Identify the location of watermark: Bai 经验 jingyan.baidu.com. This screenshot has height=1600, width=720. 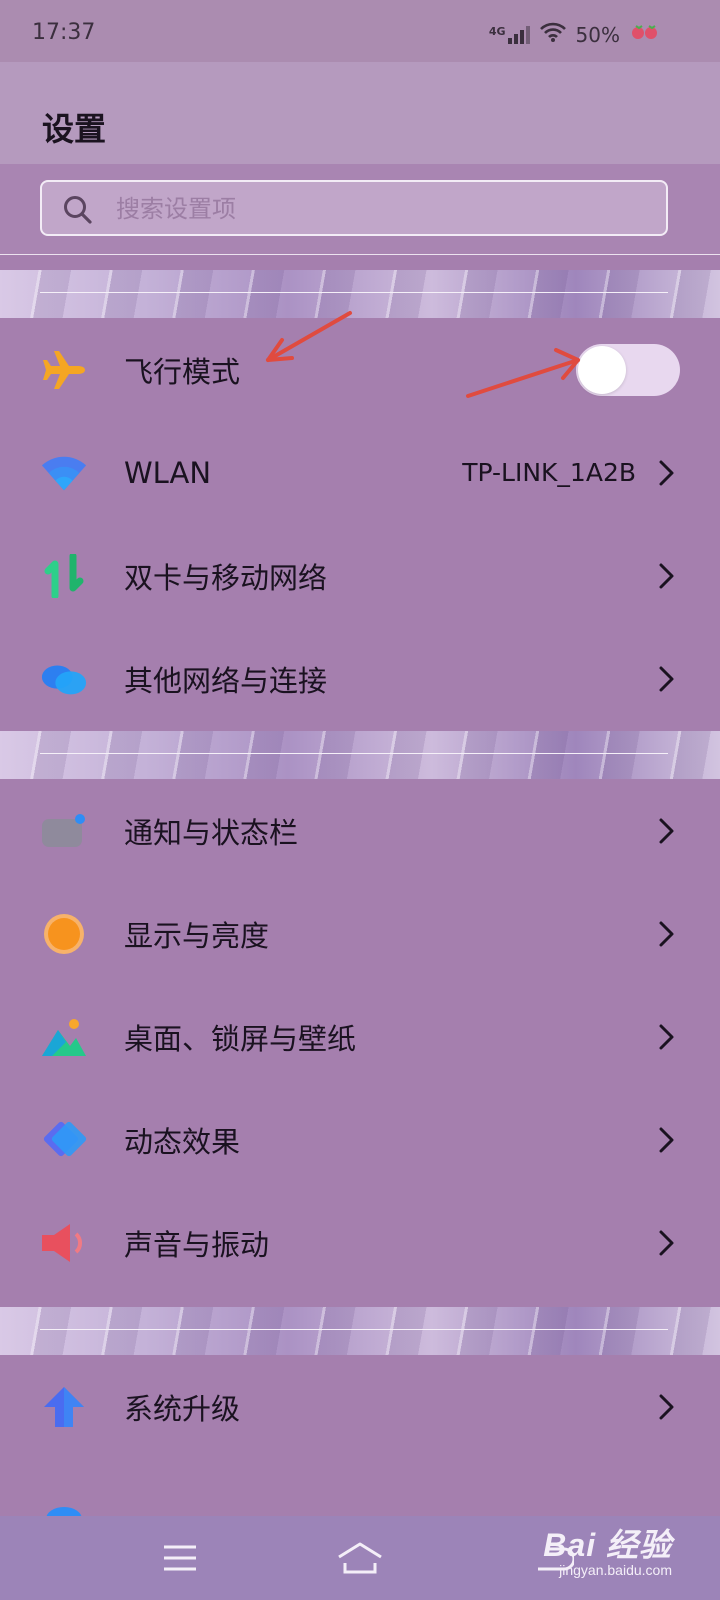
(607, 1549).